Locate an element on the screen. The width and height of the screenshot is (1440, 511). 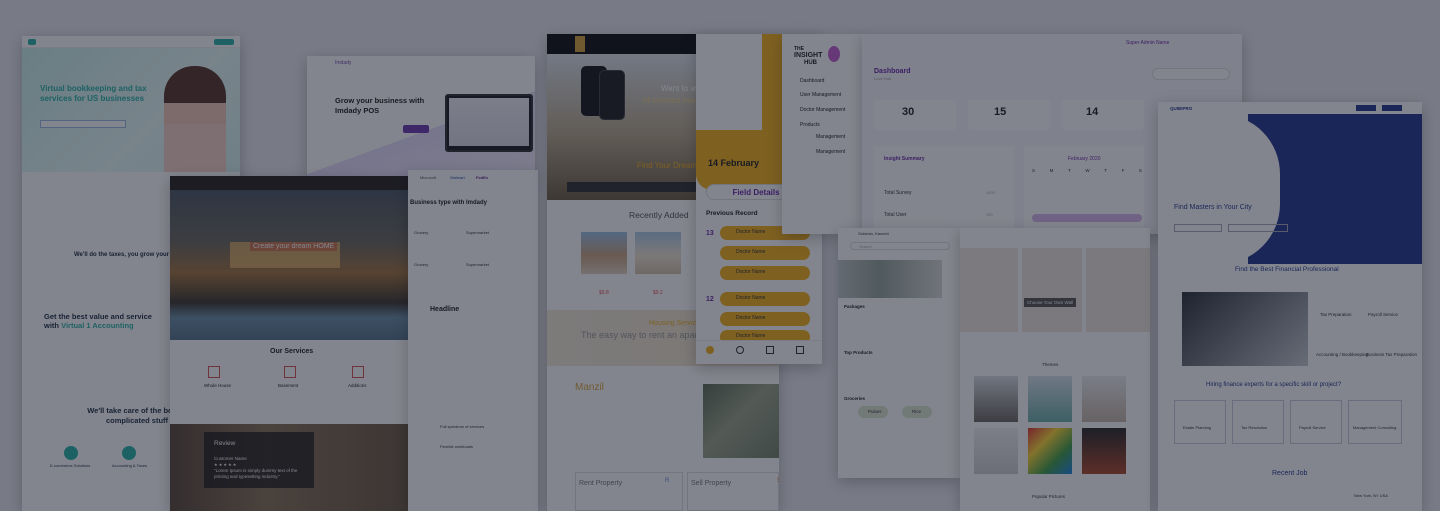
tile-estate: Estate Planning is located at coordinates (1200, 422).